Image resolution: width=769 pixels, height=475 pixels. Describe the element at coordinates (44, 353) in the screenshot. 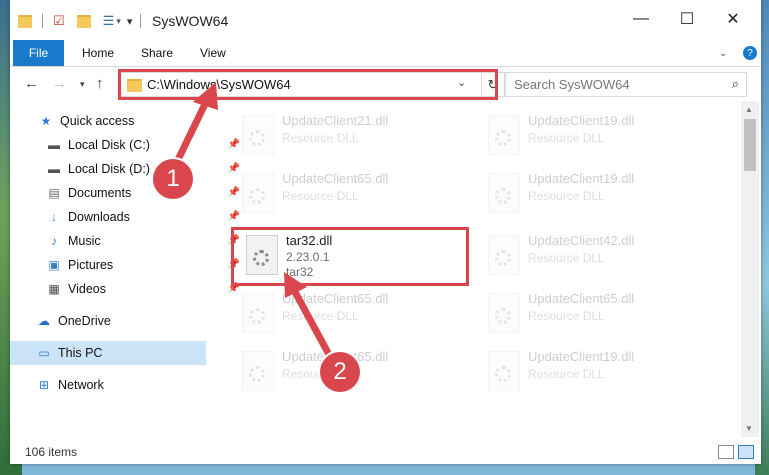

I see `computer-icon: ▭` at that location.